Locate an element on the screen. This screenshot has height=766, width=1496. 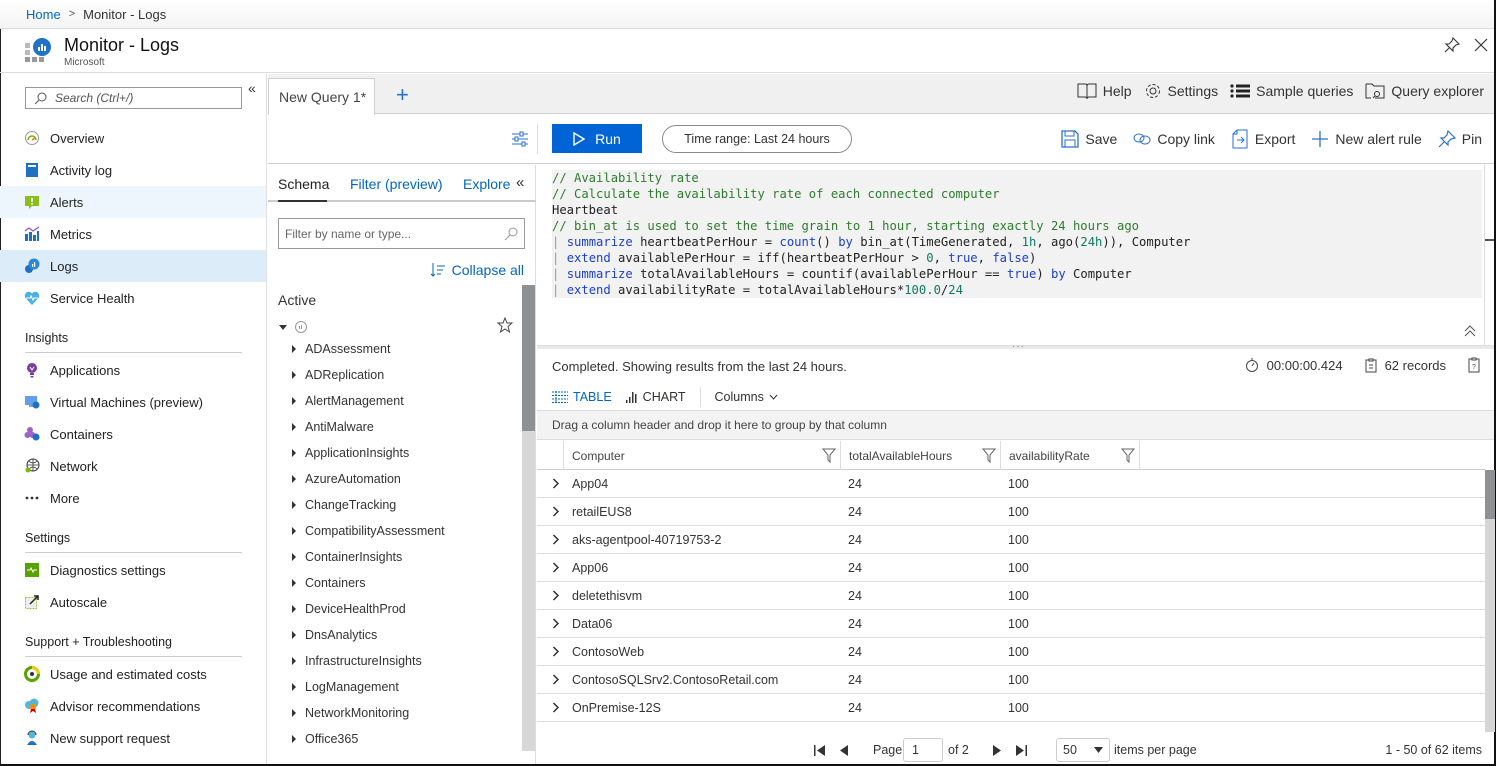
last-page-icon is located at coordinates (1021, 750).